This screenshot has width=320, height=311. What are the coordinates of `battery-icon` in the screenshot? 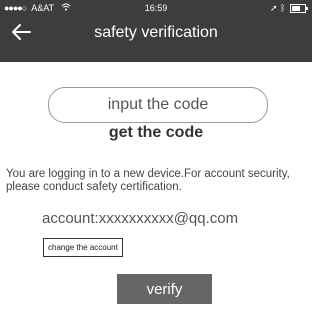 It's located at (299, 9).